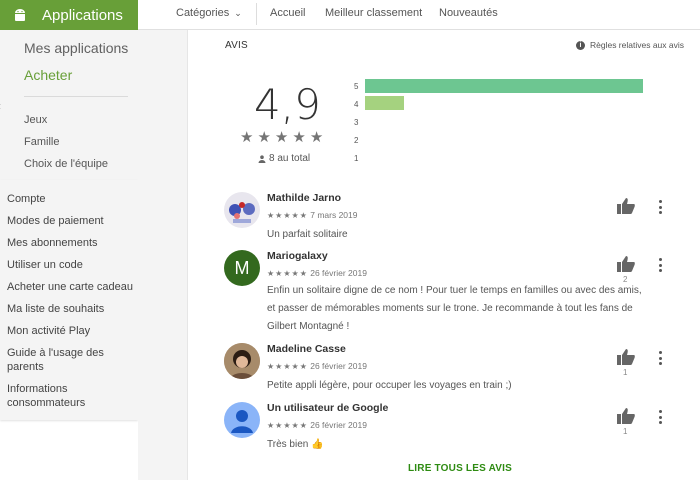 This screenshot has height=480, width=700. What do you see at coordinates (162, 255) in the screenshot?
I see `page-background` at bounding box center [162, 255].